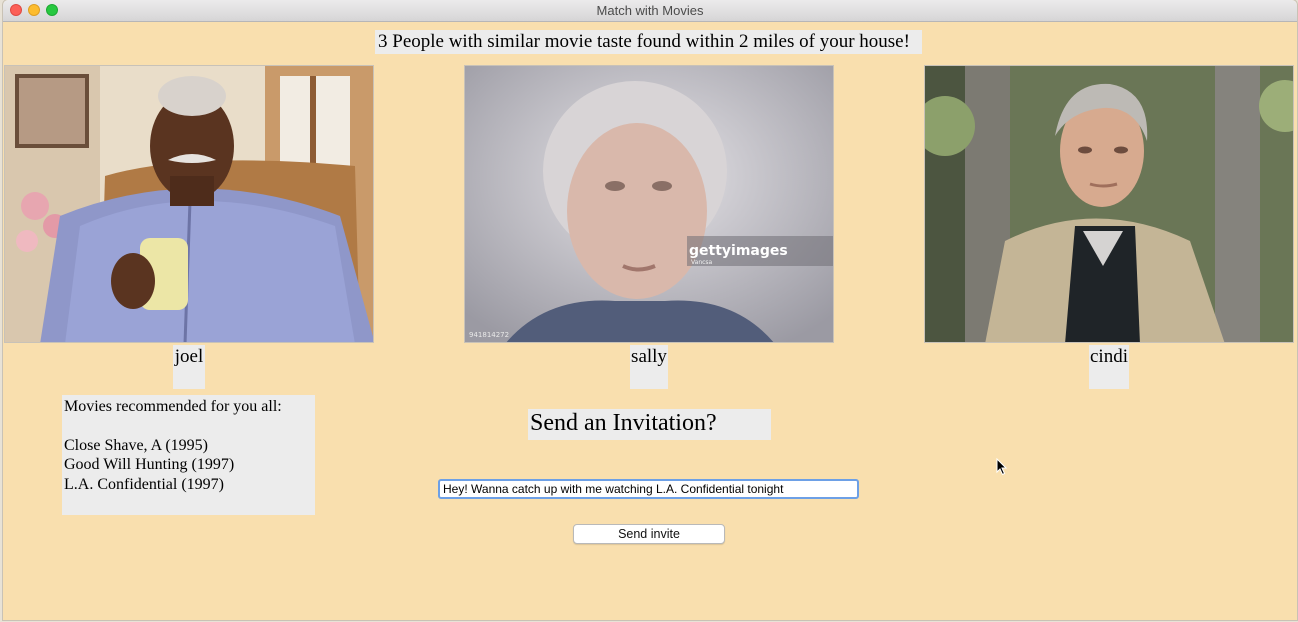  What do you see at coordinates (1002, 467) in the screenshot?
I see `mouse-pointer-icon` at bounding box center [1002, 467].